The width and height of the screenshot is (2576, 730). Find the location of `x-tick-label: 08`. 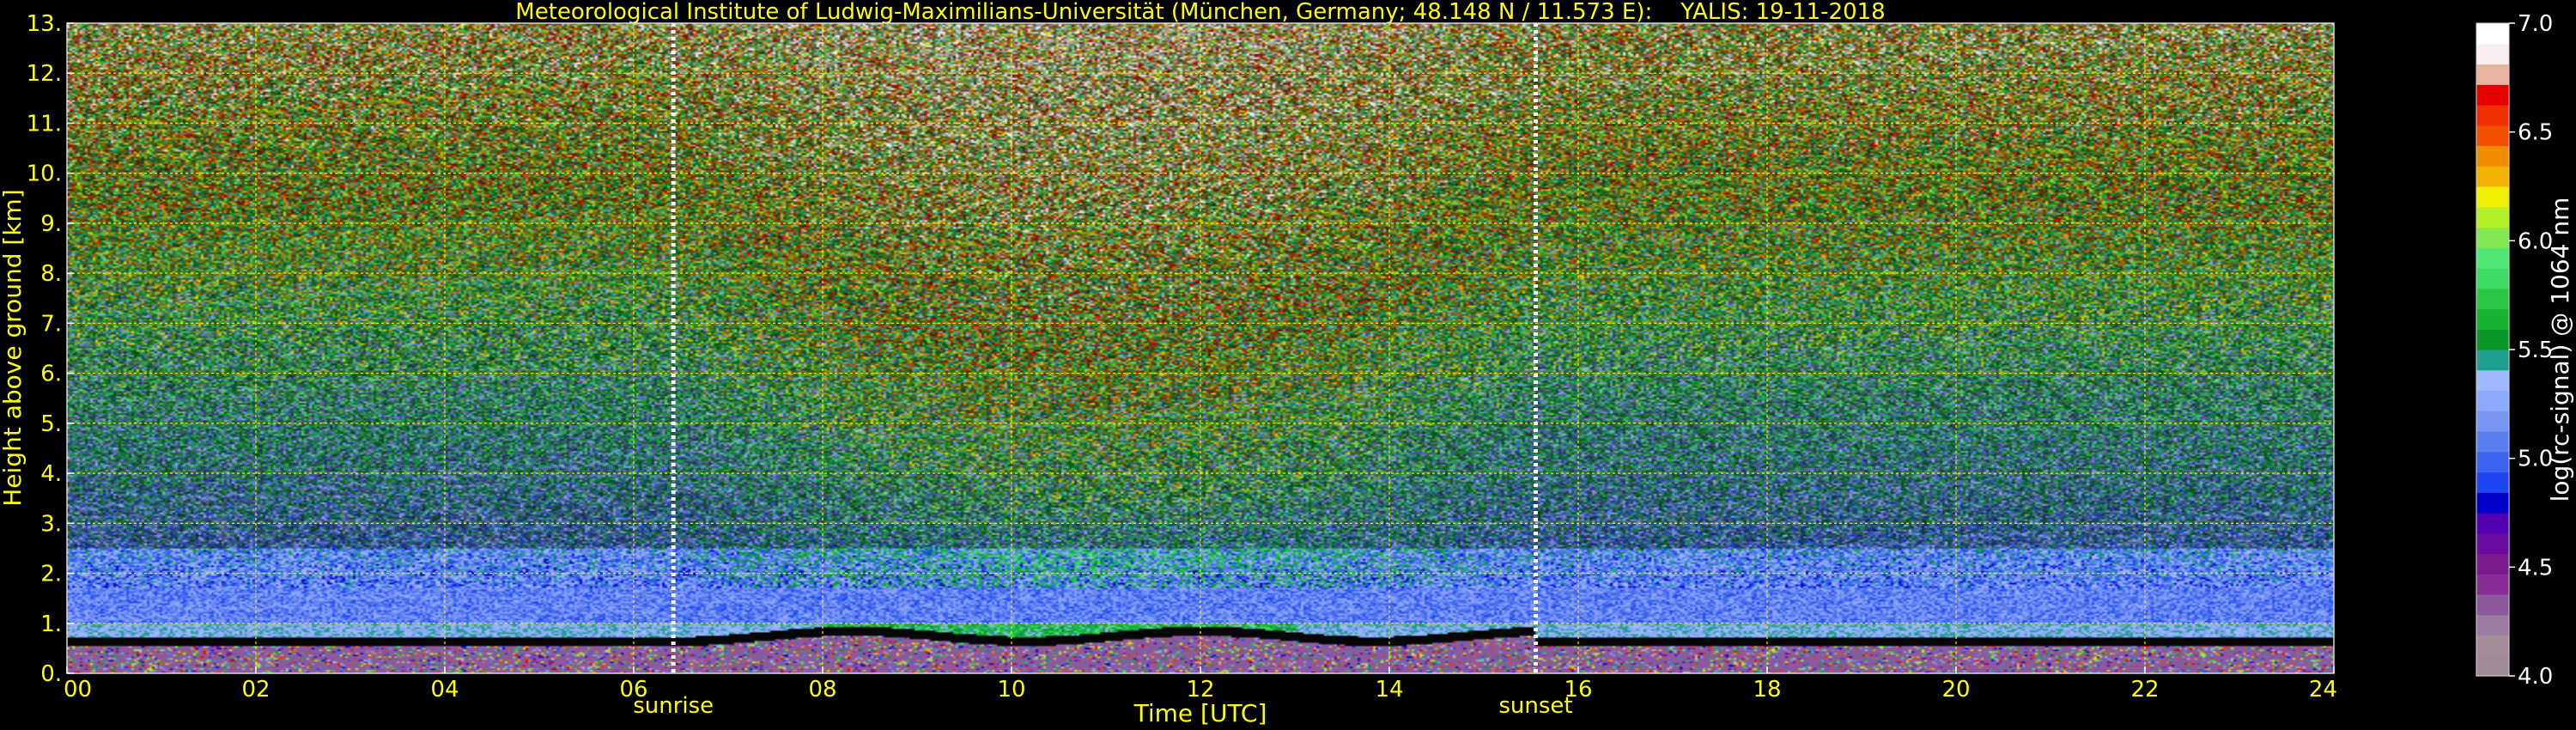

x-tick-label: 08 is located at coordinates (822, 690).